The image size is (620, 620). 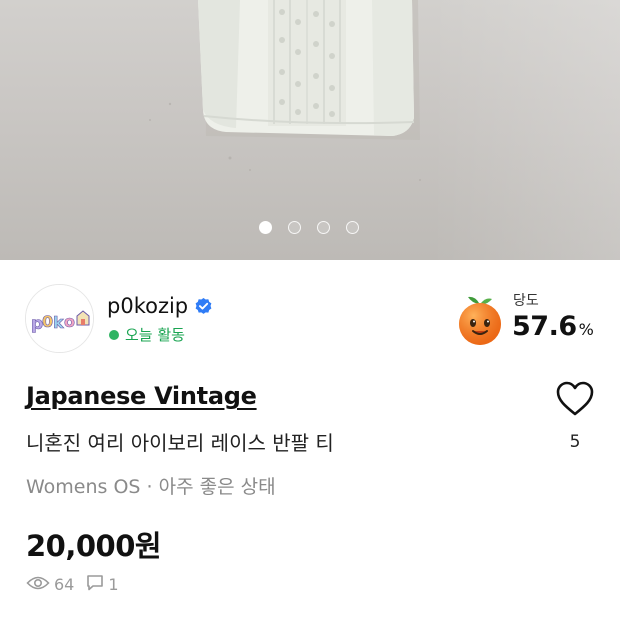 What do you see at coordinates (113, 584) in the screenshot?
I see `comment-count: 1` at bounding box center [113, 584].